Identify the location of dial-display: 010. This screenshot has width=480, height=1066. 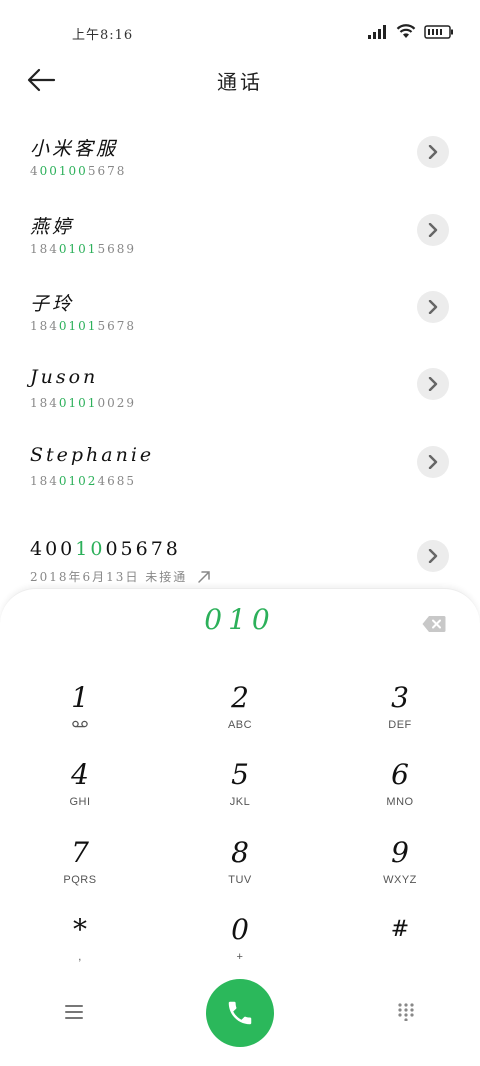
(240, 619).